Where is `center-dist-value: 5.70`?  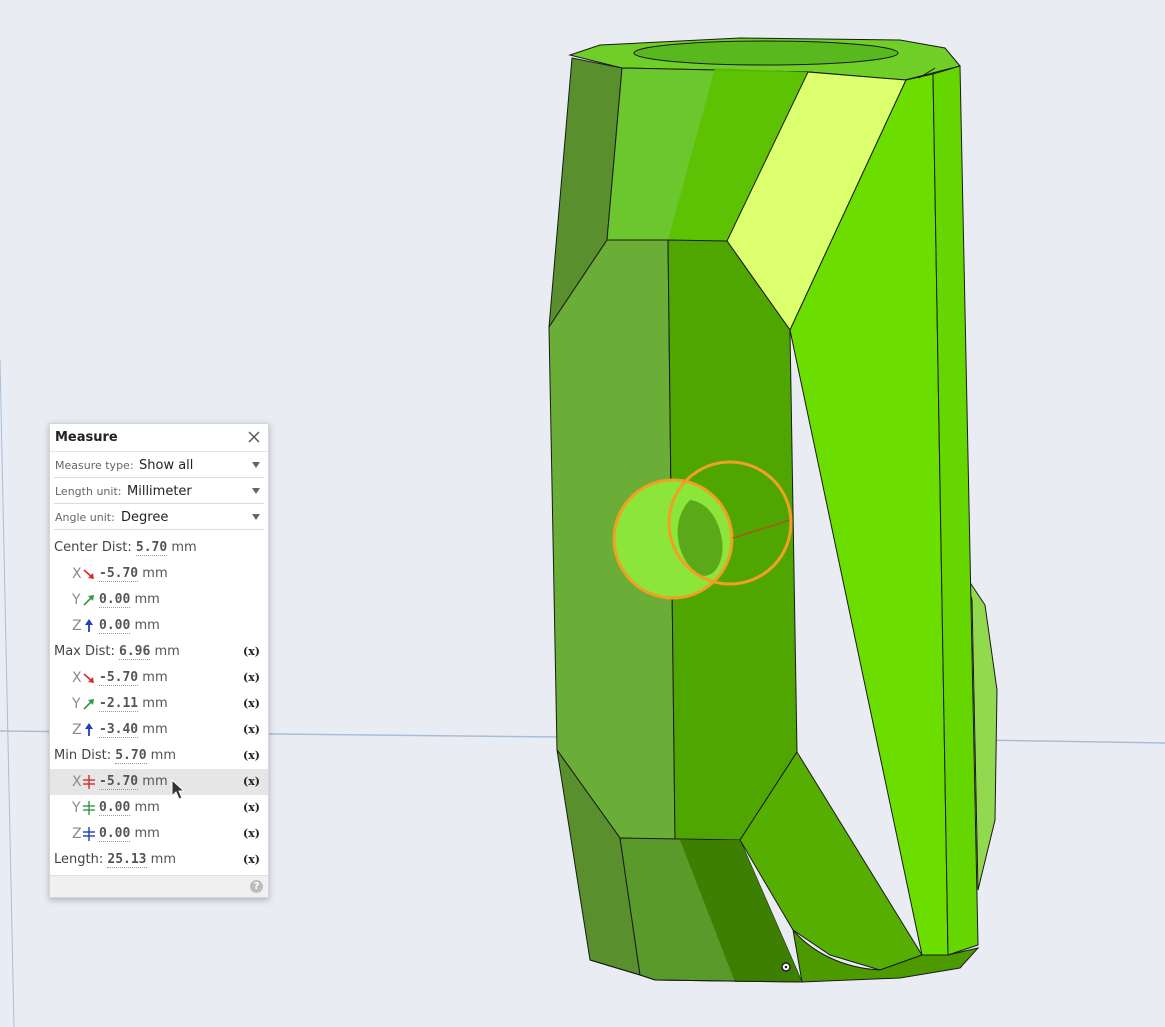
center-dist-value: 5.70 is located at coordinates (151, 548).